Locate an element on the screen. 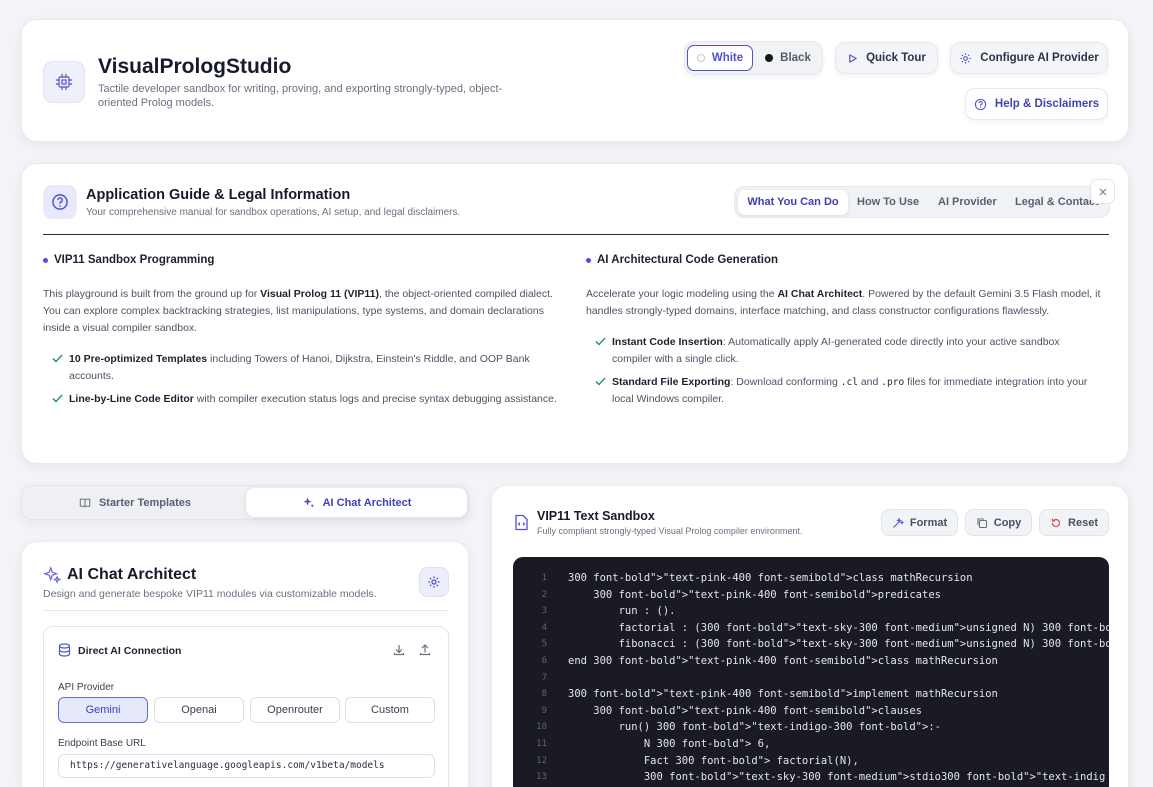 Image resolution: width=1153 pixels, height=787 pixels. close-guide-button is located at coordinates (1102, 191).